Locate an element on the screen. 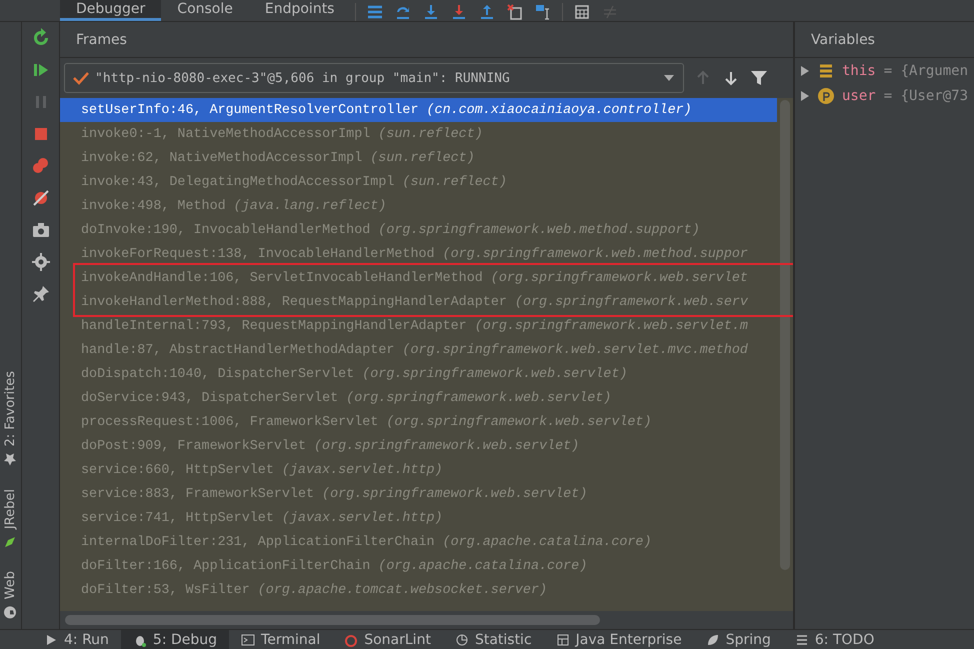 This screenshot has width=974, height=649. play-icon is located at coordinates (51, 639).